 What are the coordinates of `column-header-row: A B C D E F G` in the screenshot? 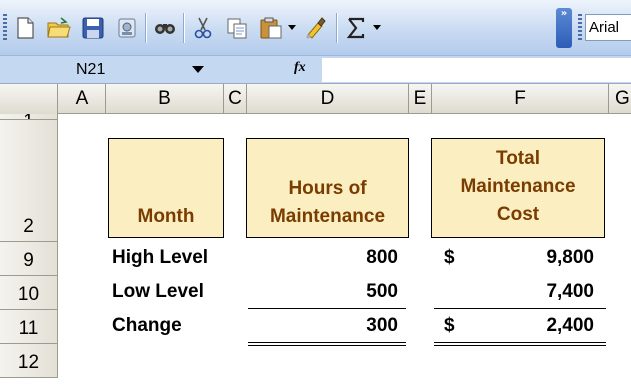 It's located at (315, 99).